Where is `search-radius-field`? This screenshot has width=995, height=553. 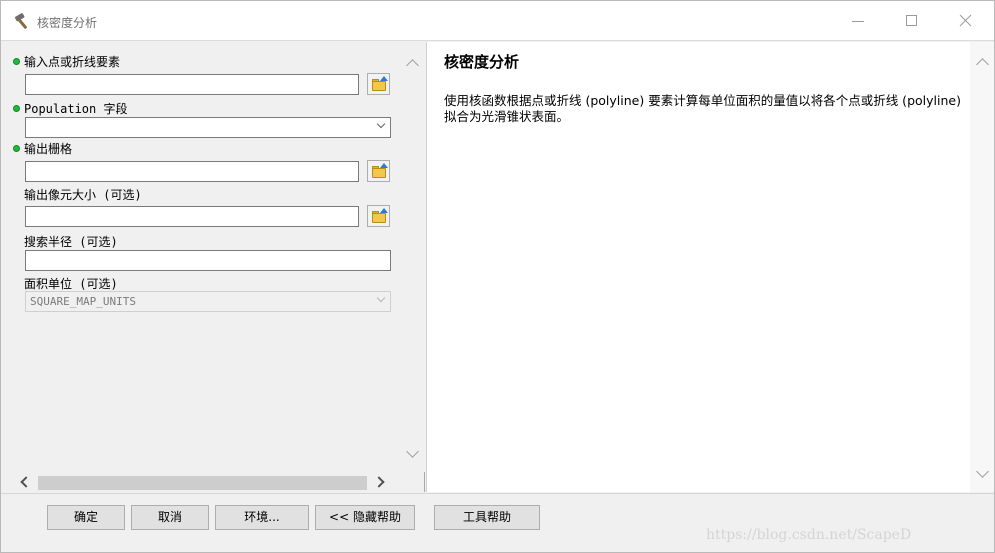
search-radius-field is located at coordinates (208, 260).